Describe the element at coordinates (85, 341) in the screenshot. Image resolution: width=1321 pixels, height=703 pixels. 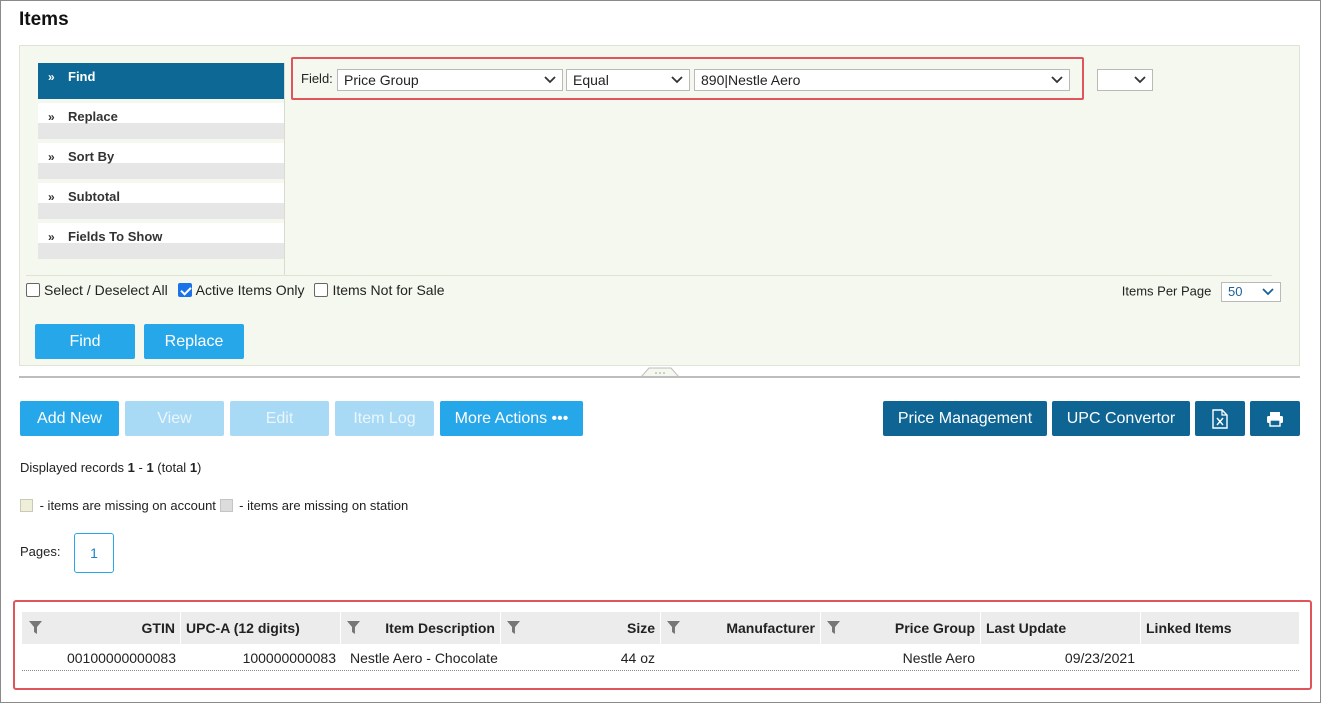
I see `find-button: Find` at that location.